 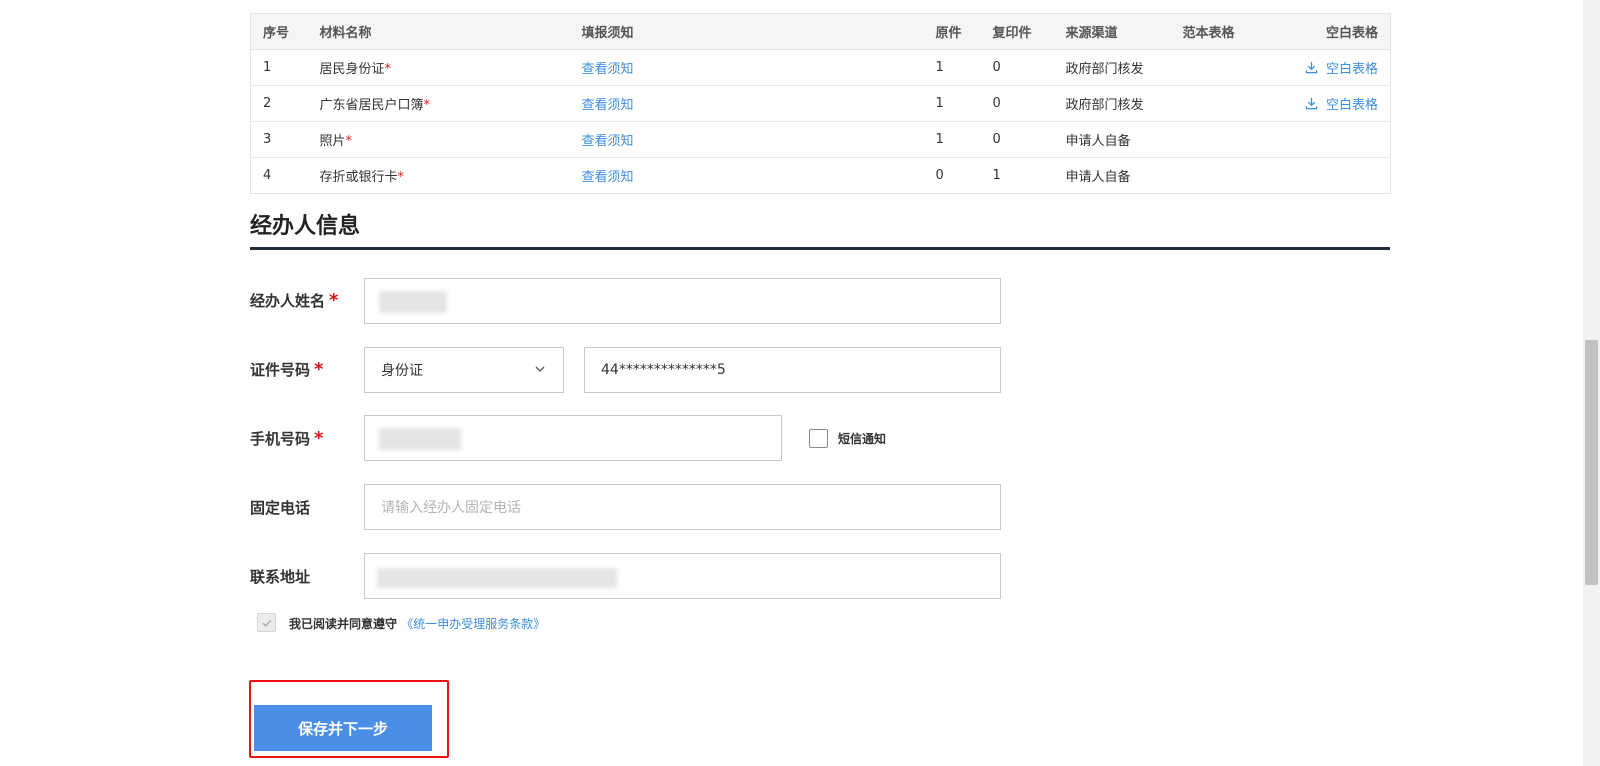 I want to click on id-number-label-text: 证件号码, so click(x=280, y=370).